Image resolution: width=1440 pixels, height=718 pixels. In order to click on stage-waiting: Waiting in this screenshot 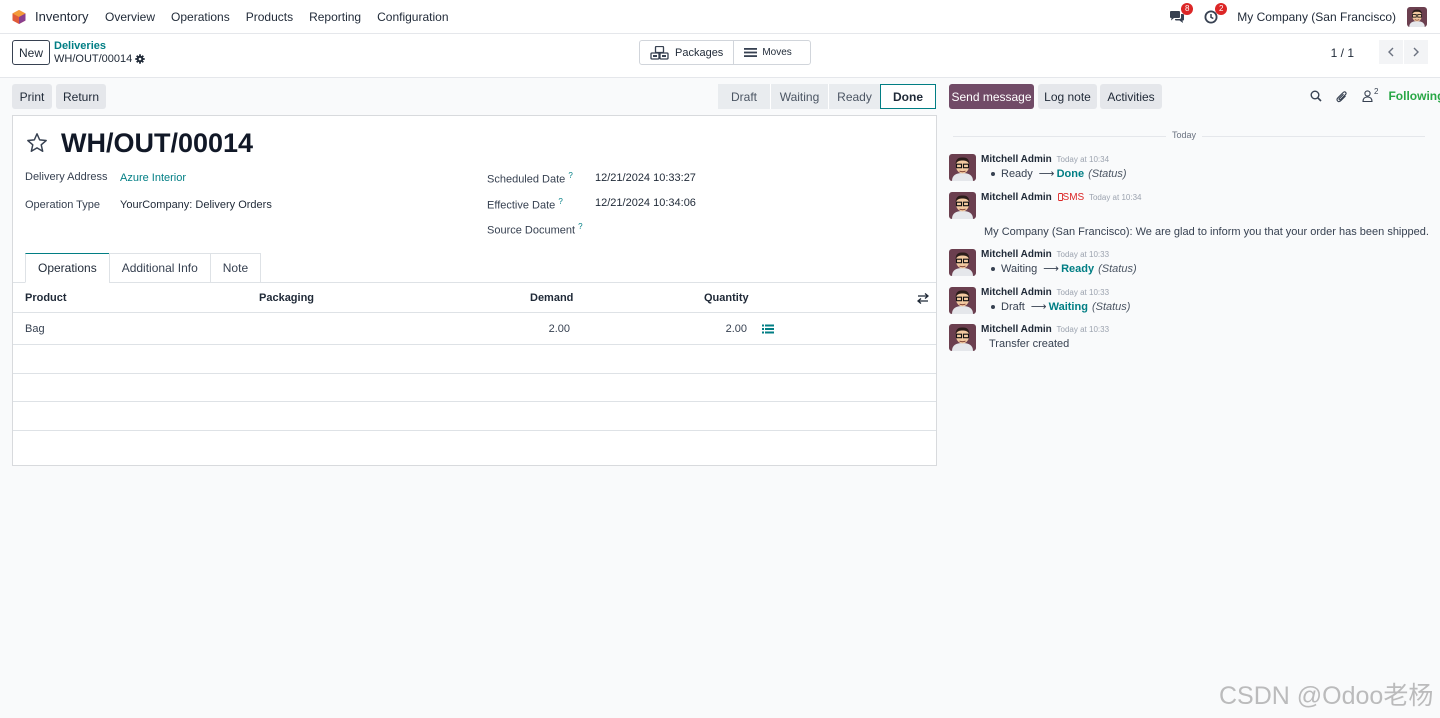, I will do `click(799, 96)`.